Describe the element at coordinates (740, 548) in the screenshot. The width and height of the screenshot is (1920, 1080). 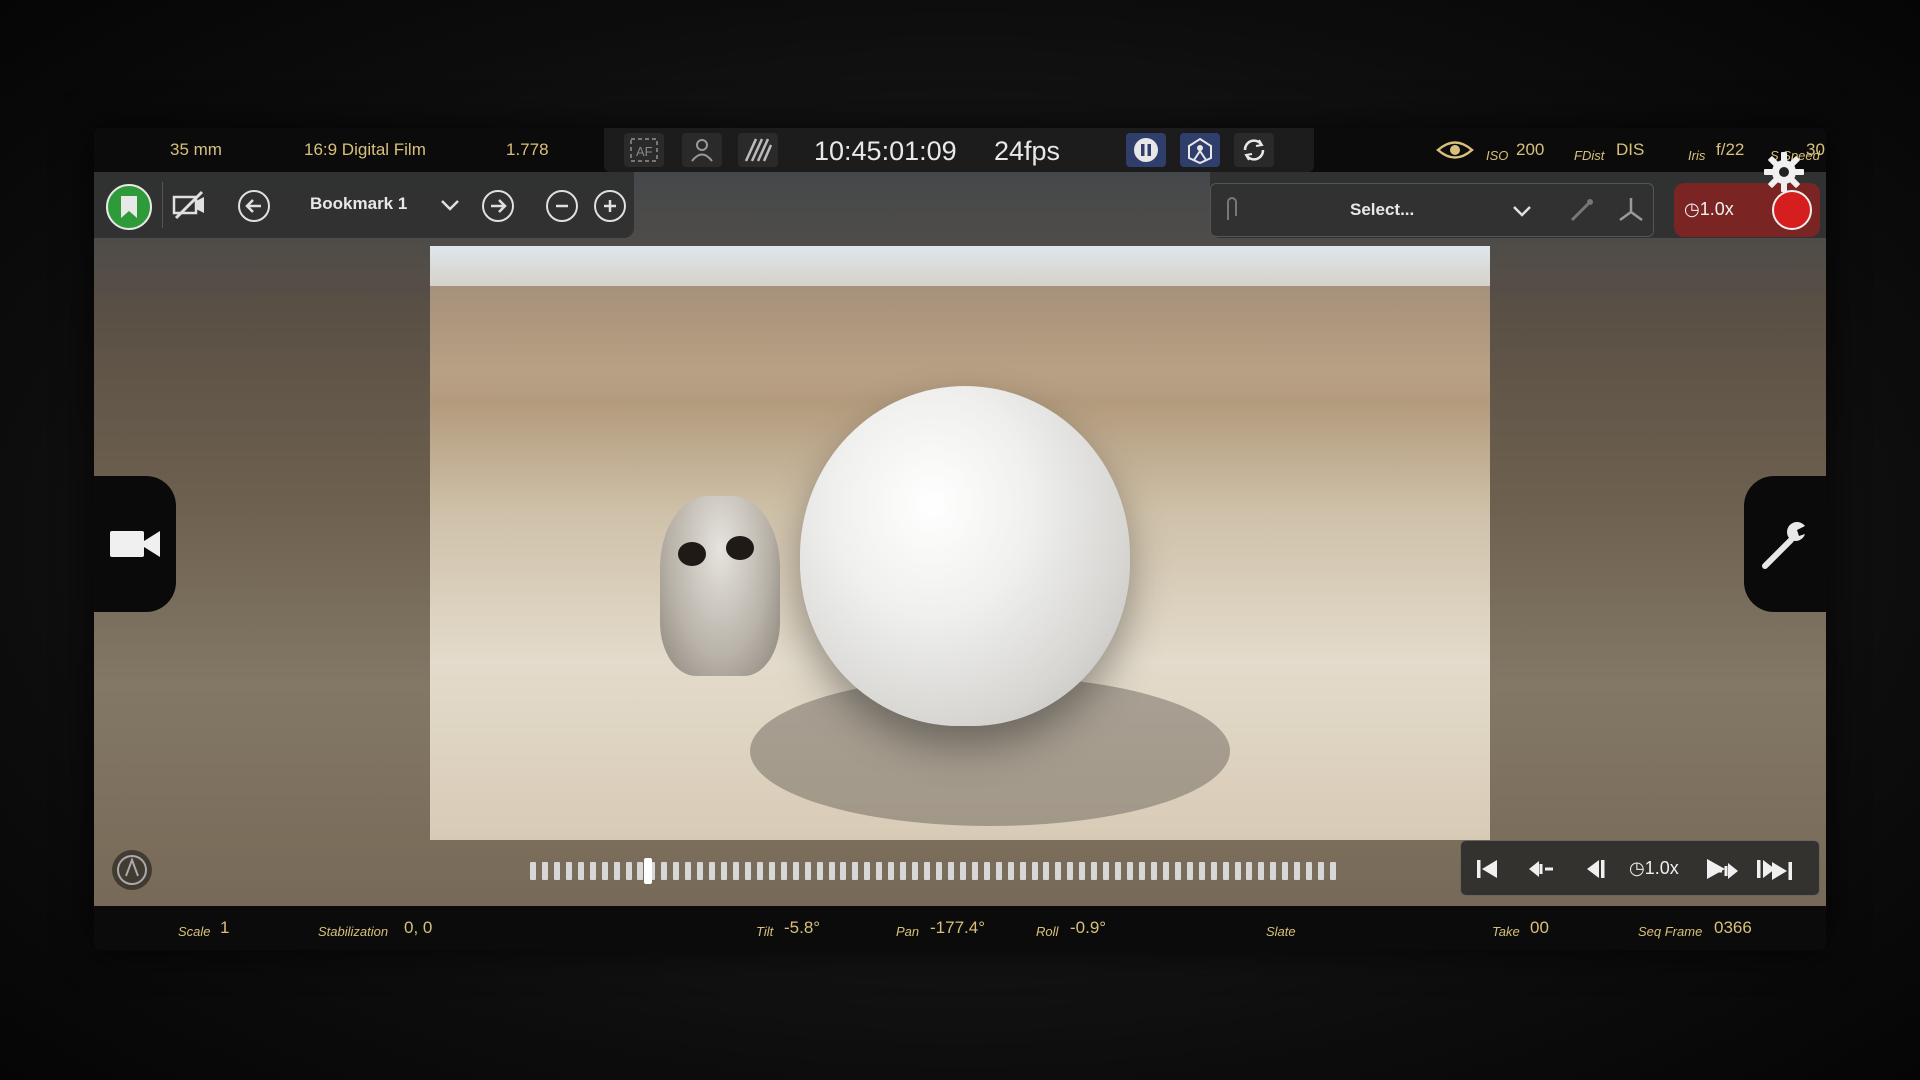
I see `meerkat-eye` at that location.